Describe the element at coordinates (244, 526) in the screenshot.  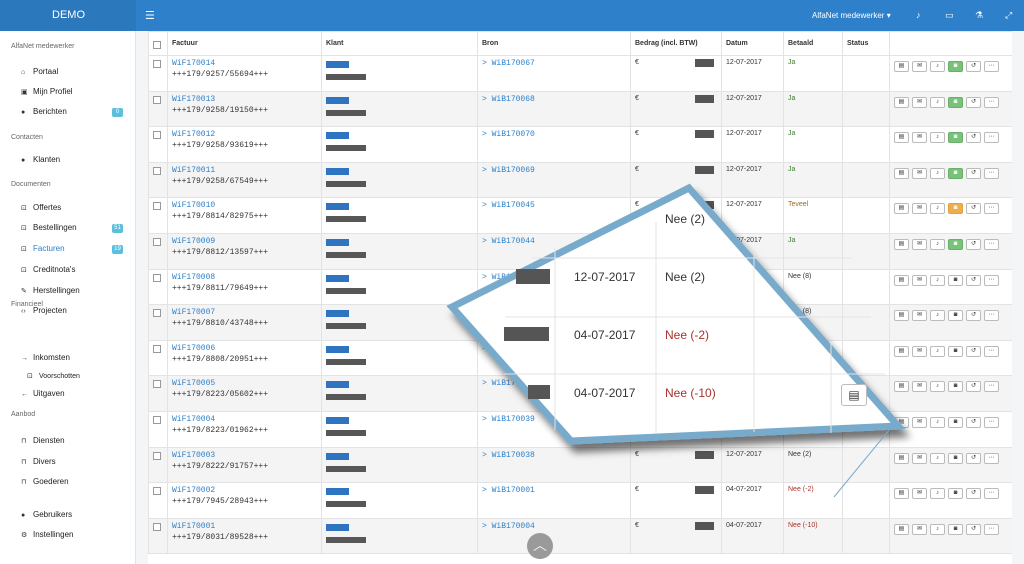
I see `invoice-link: WiF170001` at that location.